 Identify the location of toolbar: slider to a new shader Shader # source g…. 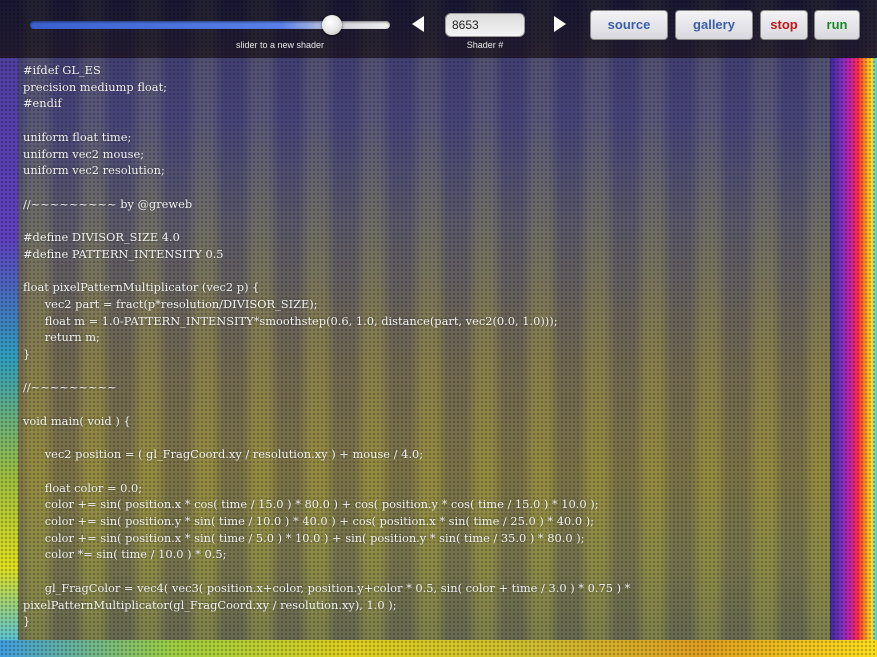
(438, 29).